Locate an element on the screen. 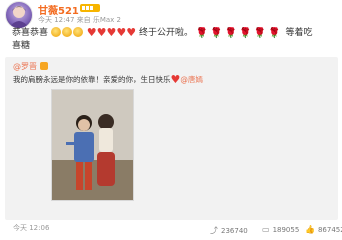 The width and height of the screenshot is (342, 240). comment-icon: ▭ is located at coordinates (266, 229).